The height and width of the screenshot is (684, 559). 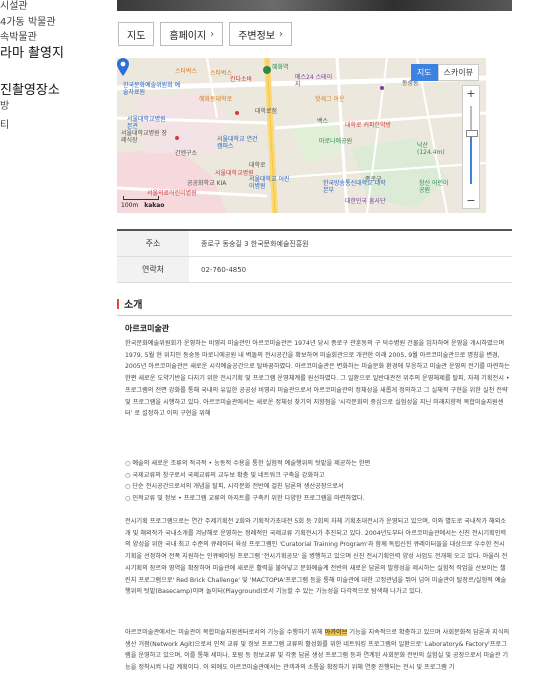 What do you see at coordinates (458, 72) in the screenshot?
I see `map-type-skyview-button: 스카이뷰` at bounding box center [458, 72].